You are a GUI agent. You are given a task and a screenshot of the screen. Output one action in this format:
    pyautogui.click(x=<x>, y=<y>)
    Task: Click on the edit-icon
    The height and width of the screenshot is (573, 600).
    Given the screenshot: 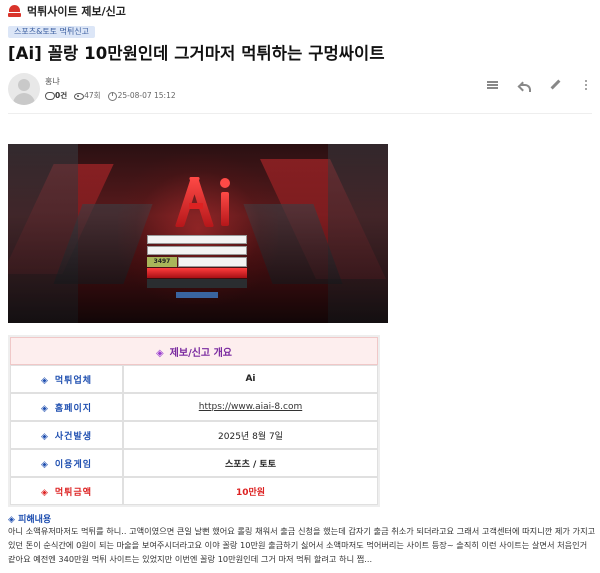 What is the action you would take?
    pyautogui.click(x=555, y=85)
    